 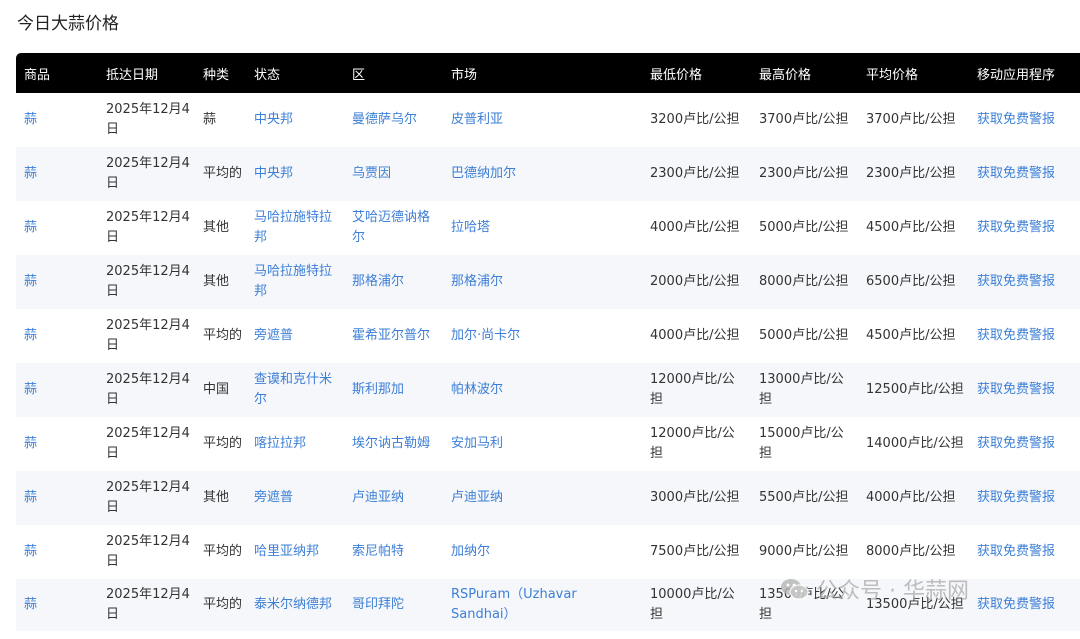 I want to click on market-link: 安加马利, so click(x=477, y=443).